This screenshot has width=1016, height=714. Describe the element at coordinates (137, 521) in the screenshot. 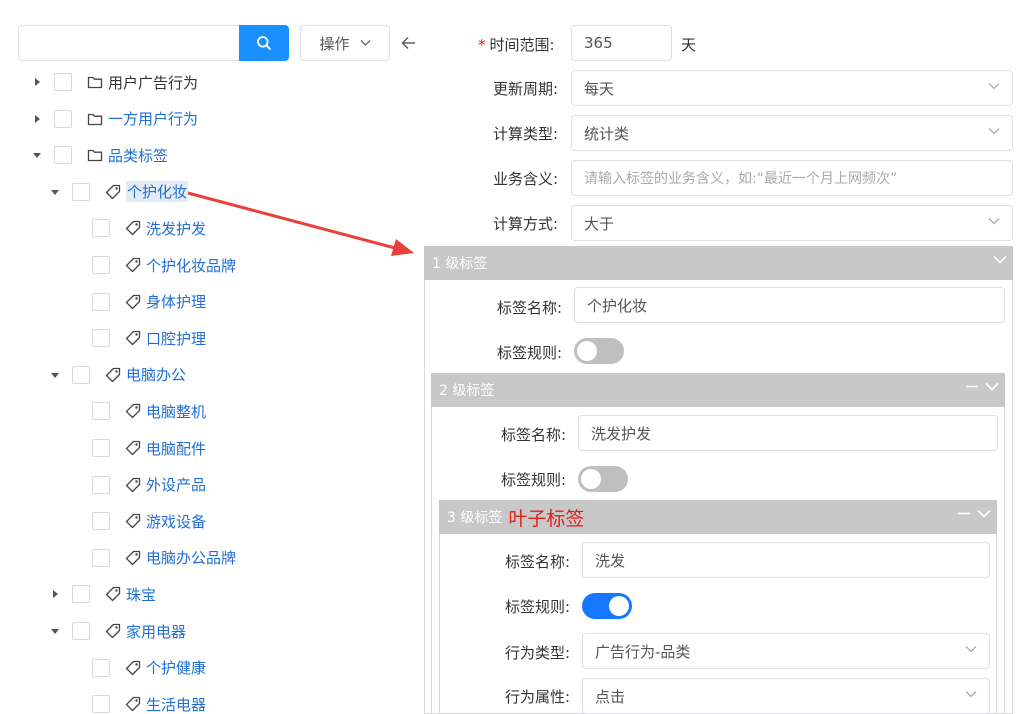

I see `tree-node: 游戏设备` at that location.